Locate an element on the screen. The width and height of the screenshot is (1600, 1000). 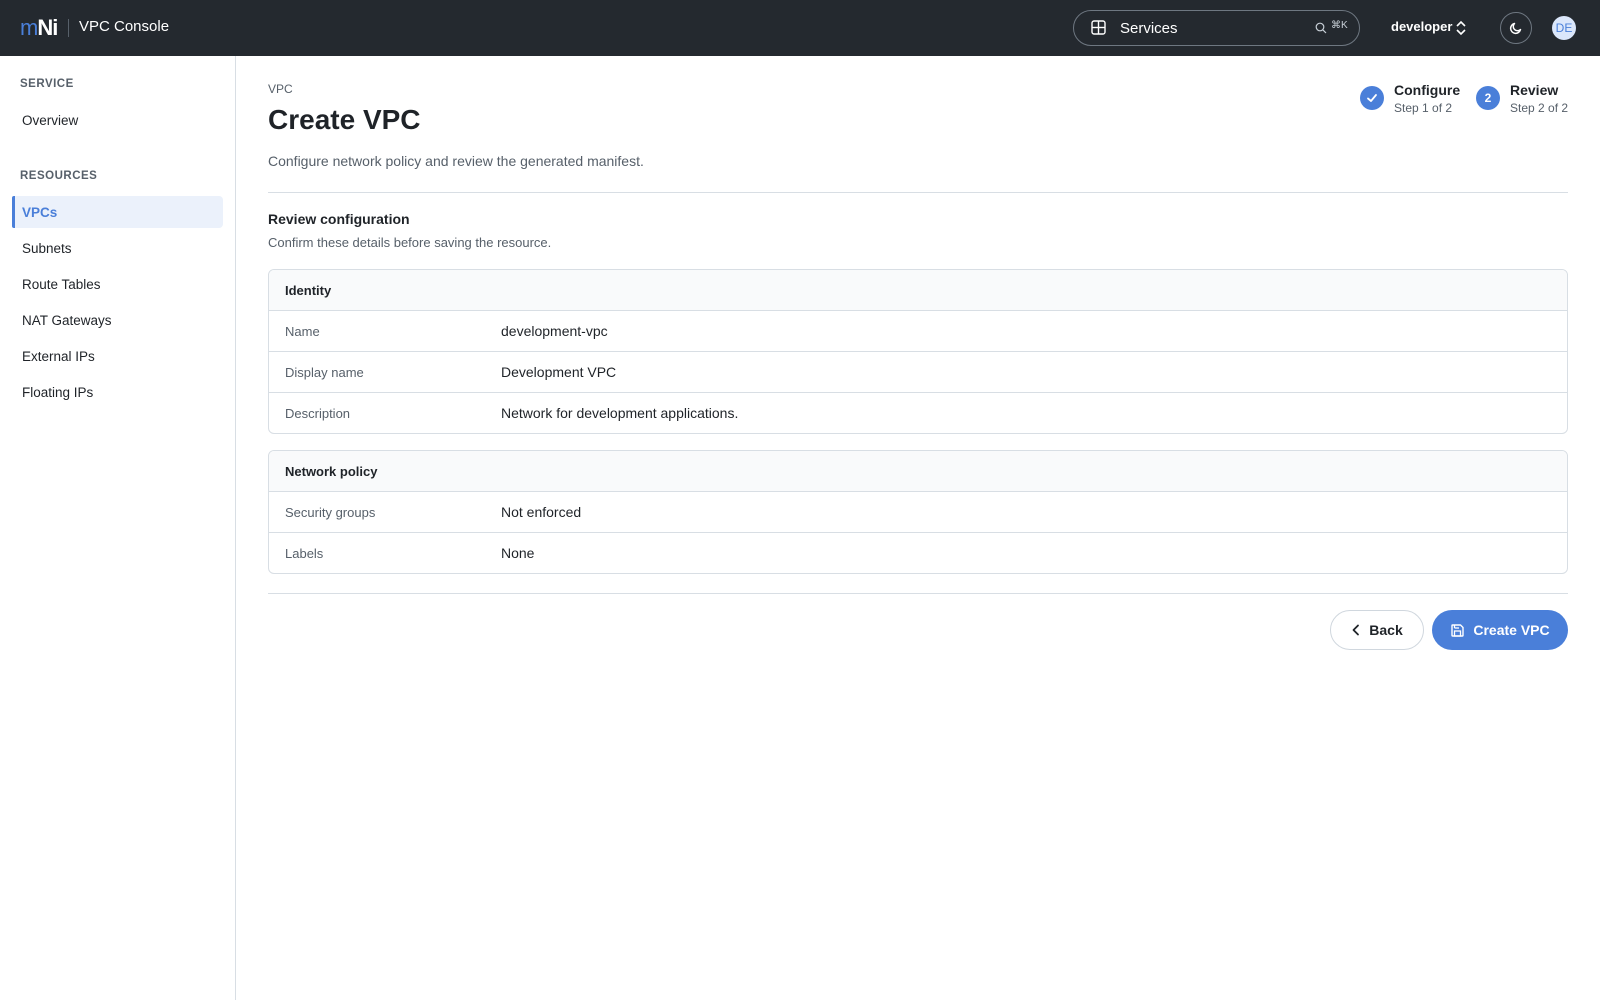
sidebar-item-overview: Overview is located at coordinates (117, 120).